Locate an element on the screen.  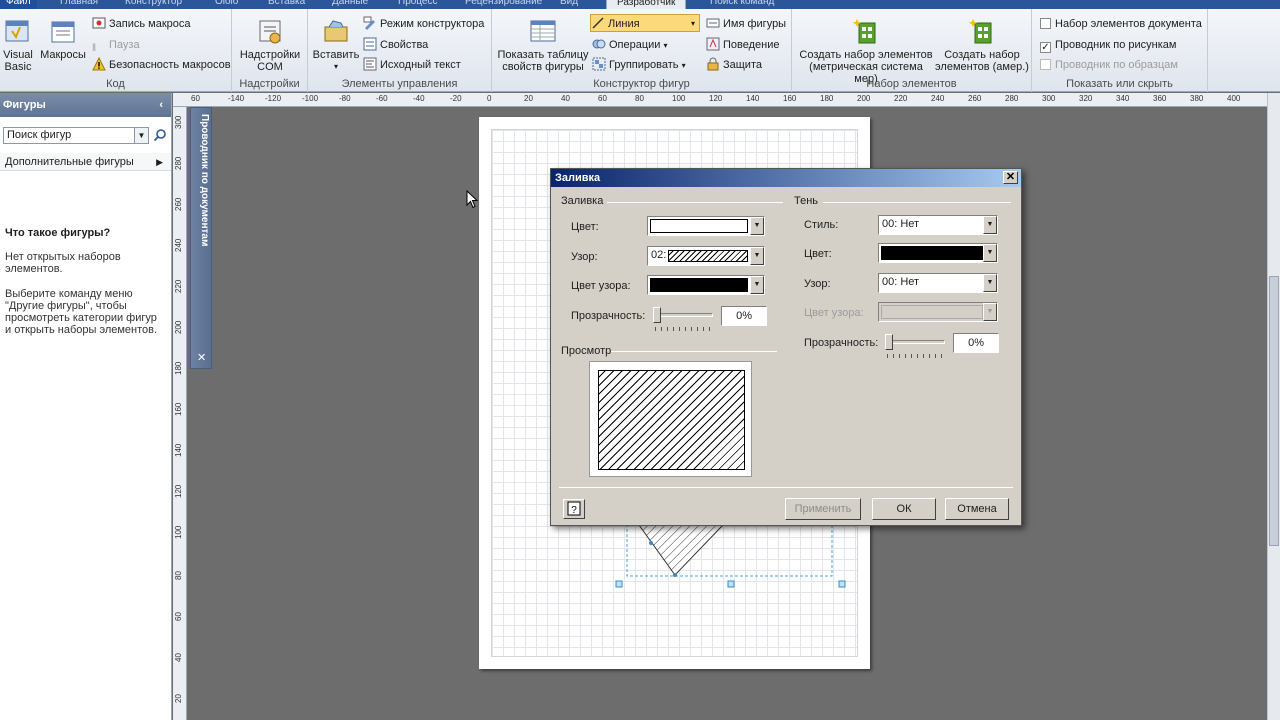
help-button: ? is located at coordinates (574, 509).